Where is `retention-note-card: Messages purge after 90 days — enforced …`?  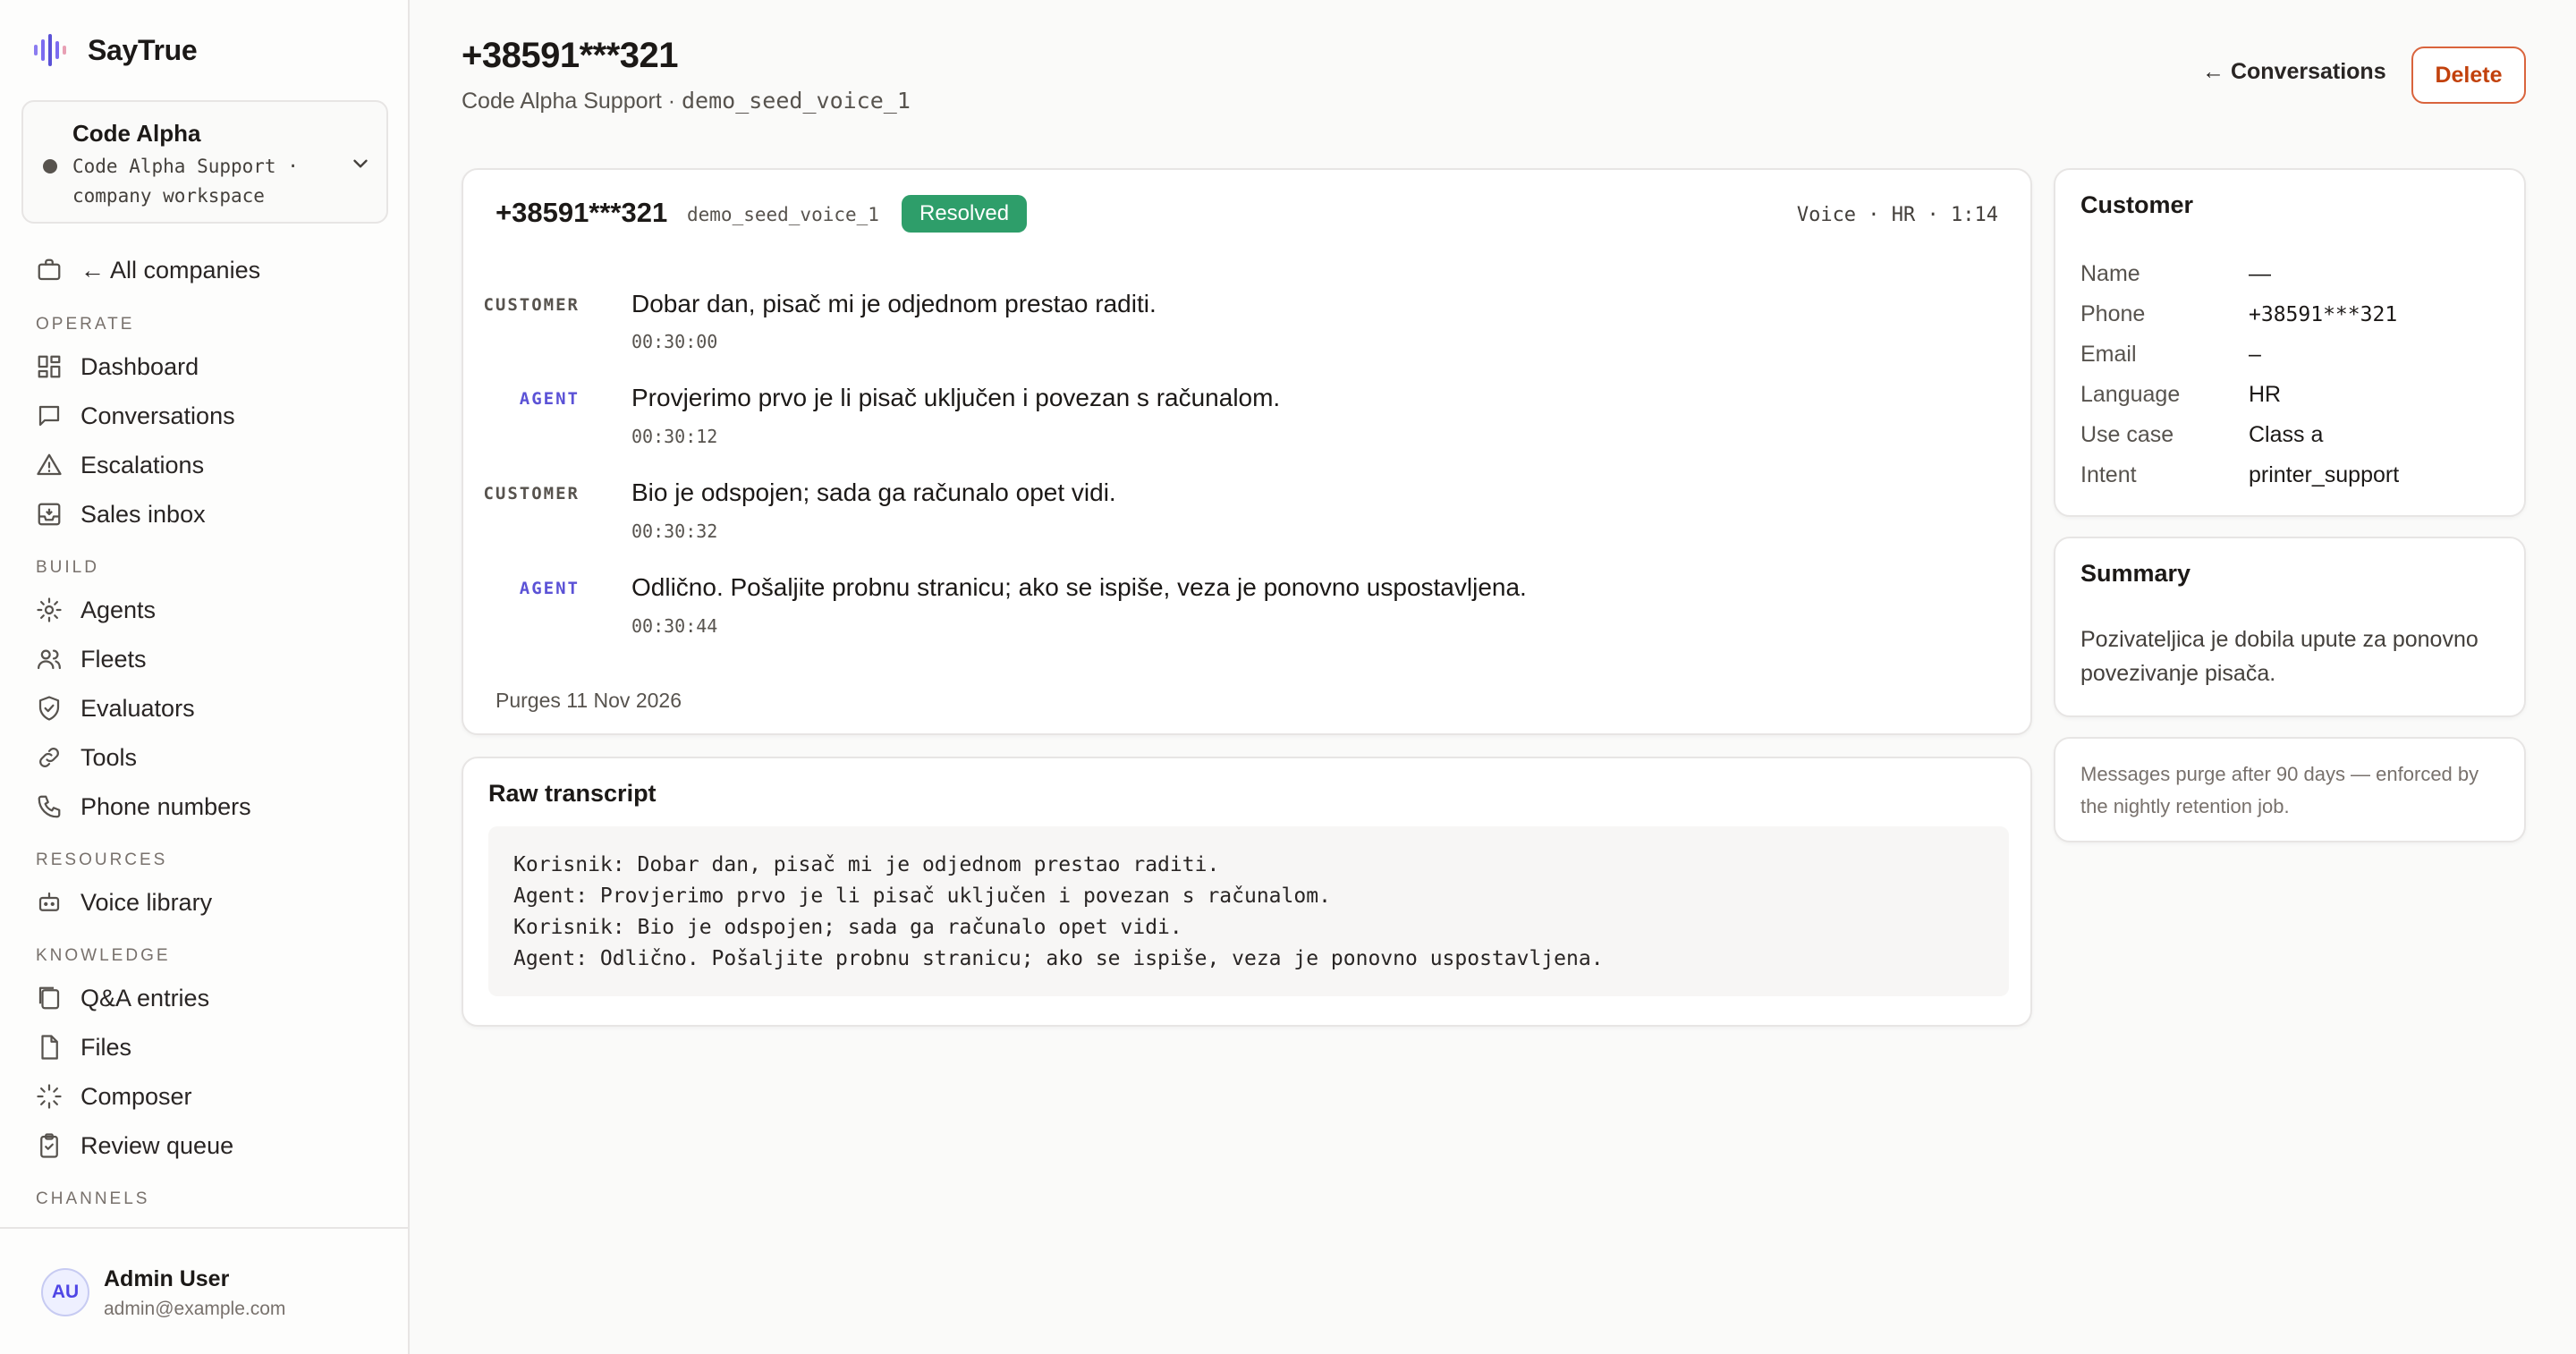 retention-note-card: Messages purge after 90 days — enforced … is located at coordinates (2290, 789).